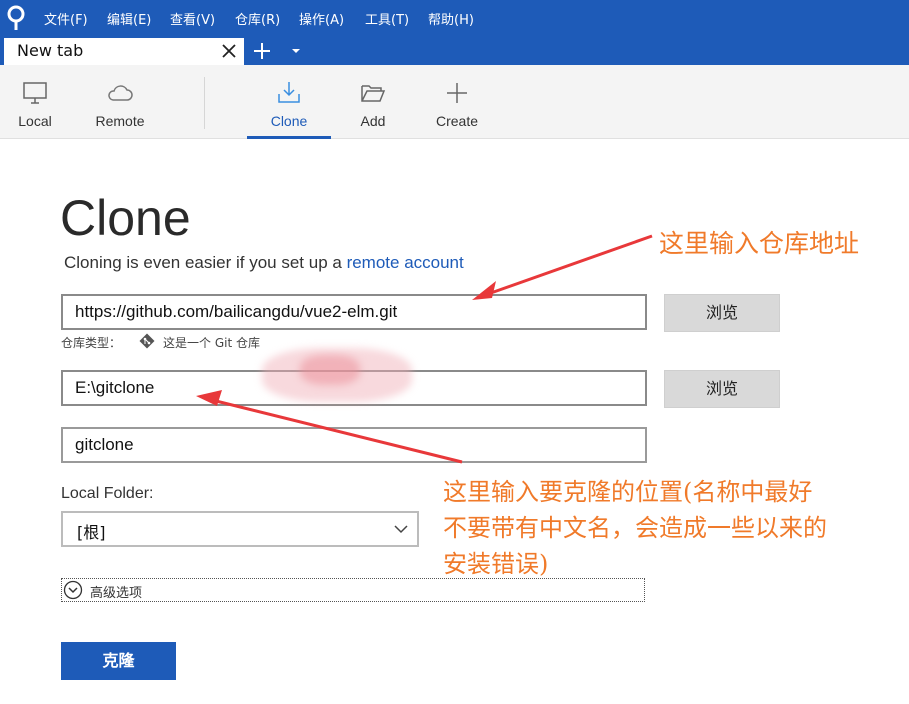 Image resolution: width=909 pixels, height=704 pixels. Describe the element at coordinates (192, 18) in the screenshot. I see `menu-view: 查看(V)` at that location.